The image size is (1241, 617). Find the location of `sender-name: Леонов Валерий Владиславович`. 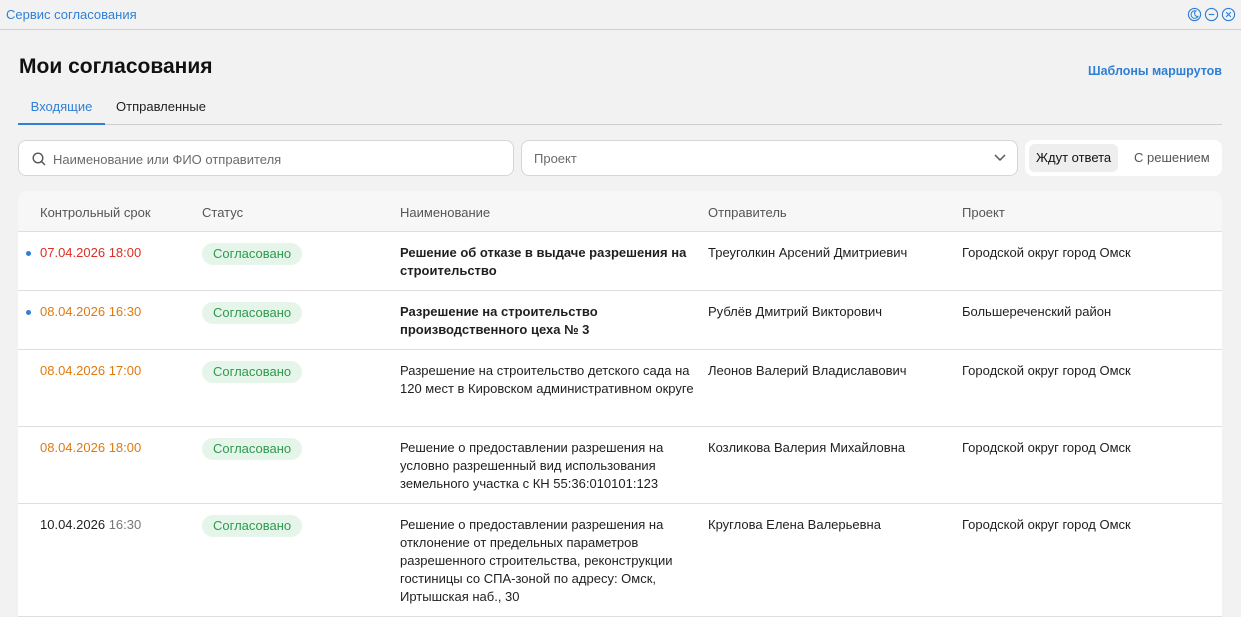

sender-name: Леонов Валерий Владиславович is located at coordinates (807, 370).